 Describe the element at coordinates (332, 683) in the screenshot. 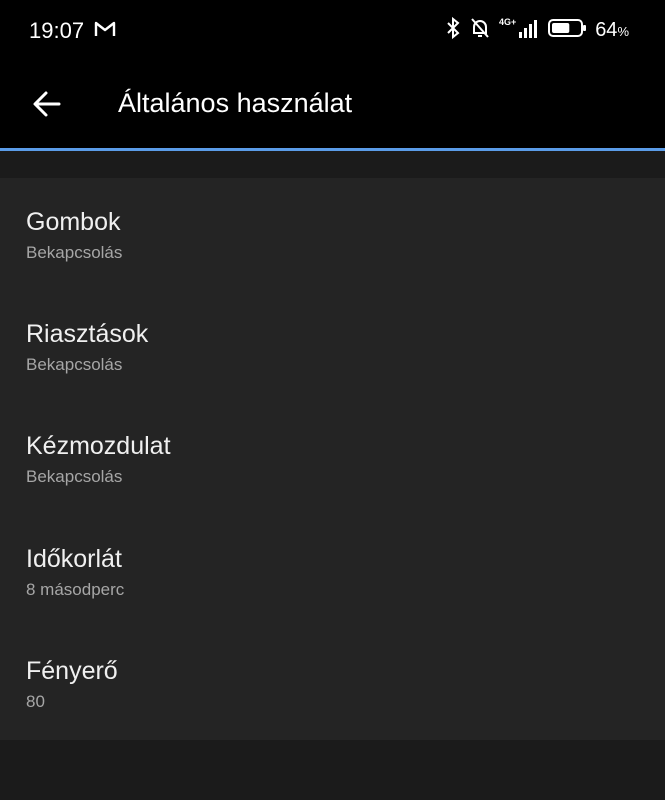

I see `setting-item-fenyero: Fényerő 80` at that location.